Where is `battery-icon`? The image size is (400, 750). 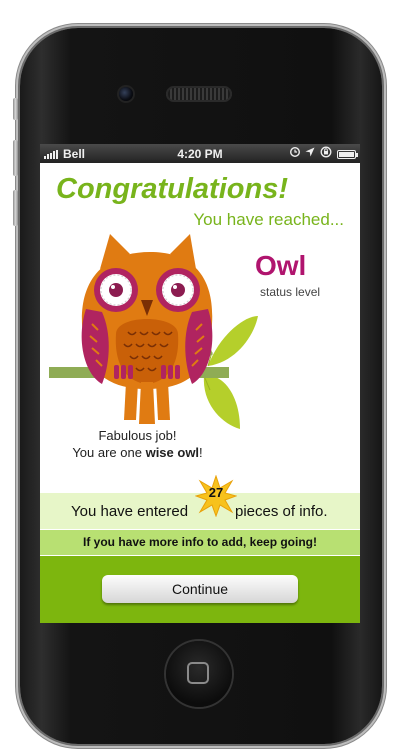 battery-icon is located at coordinates (347, 154).